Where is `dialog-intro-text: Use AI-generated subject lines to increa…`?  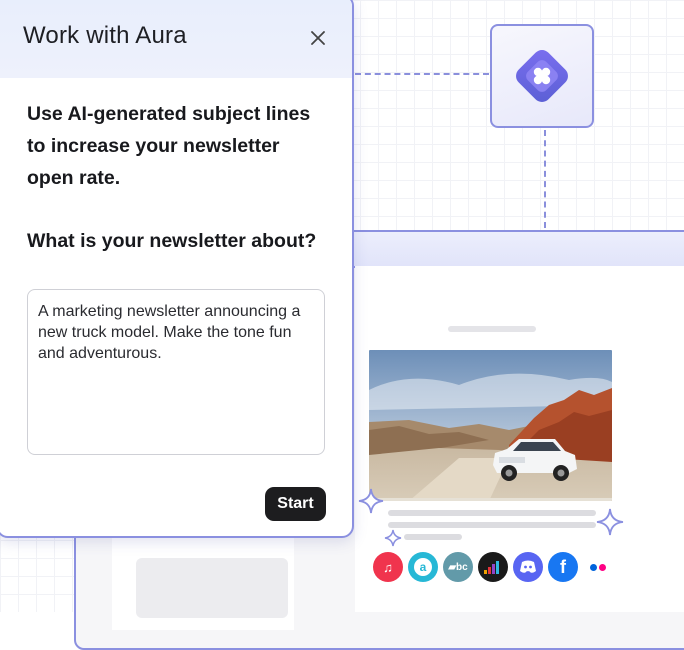 dialog-intro-text: Use AI-generated subject lines to increa… is located at coordinates (169, 146).